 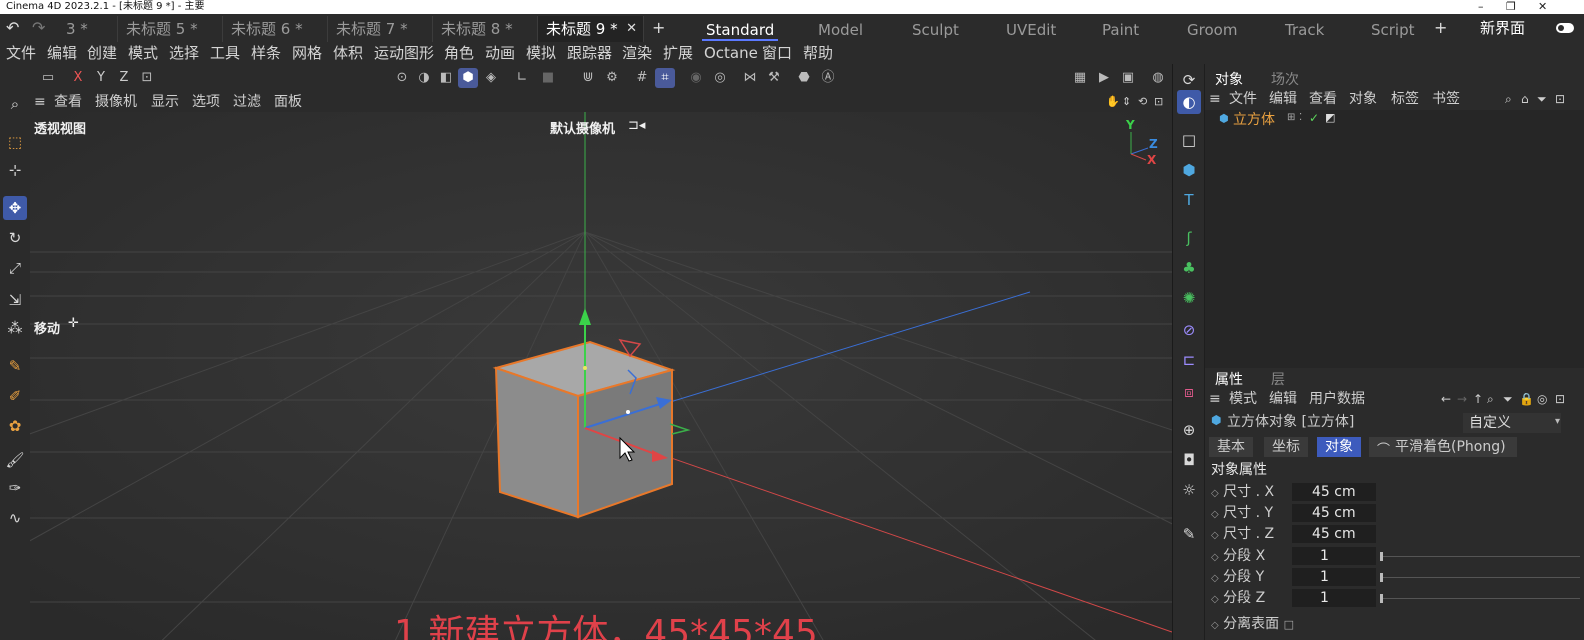 What do you see at coordinates (1104, 78) in the screenshot?
I see `render-view-icon: ▶` at bounding box center [1104, 78].